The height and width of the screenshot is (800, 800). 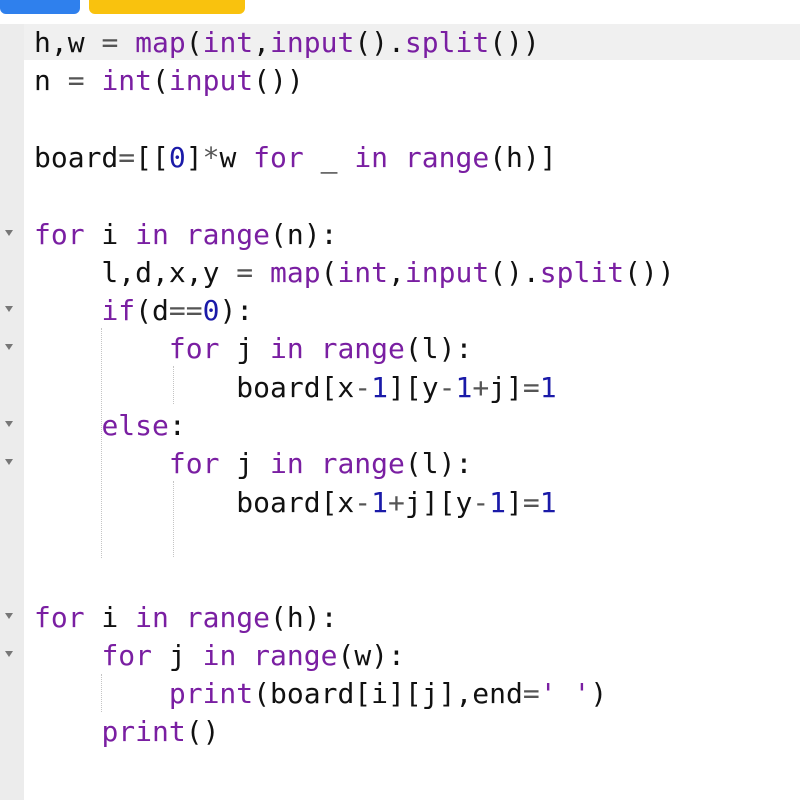 What do you see at coordinates (329, 157) in the screenshot?
I see `code-token: _` at bounding box center [329, 157].